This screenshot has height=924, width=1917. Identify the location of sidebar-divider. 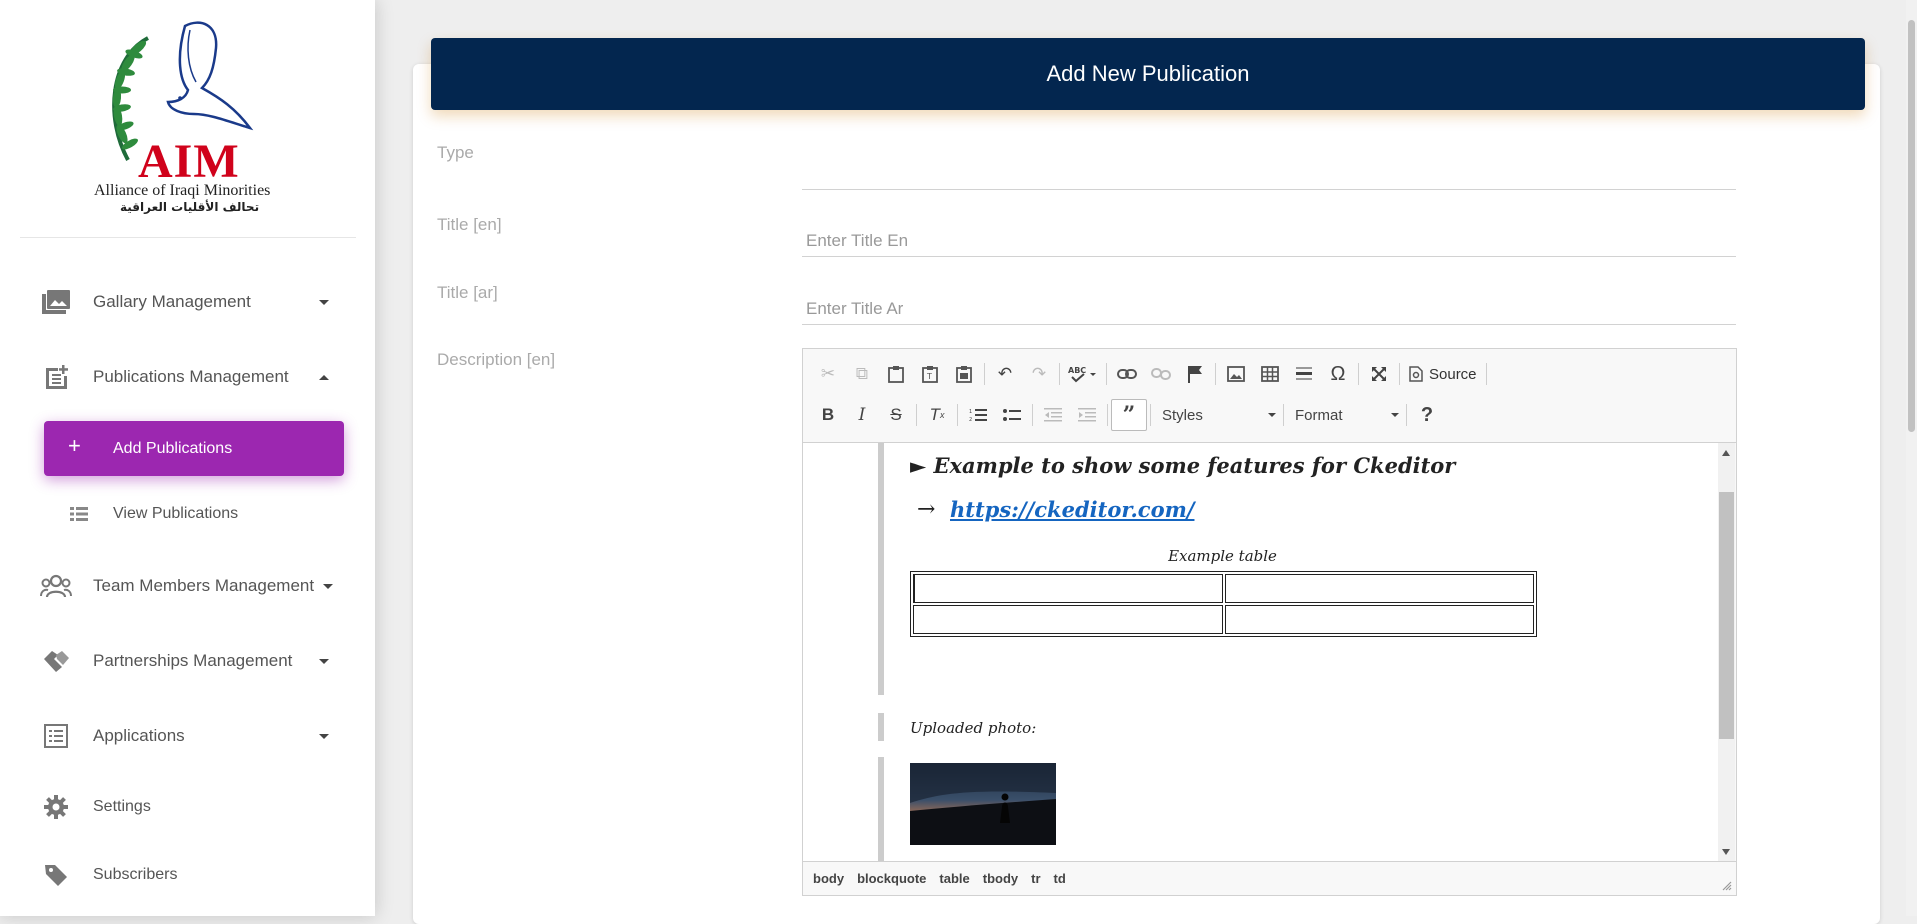
(188, 237).